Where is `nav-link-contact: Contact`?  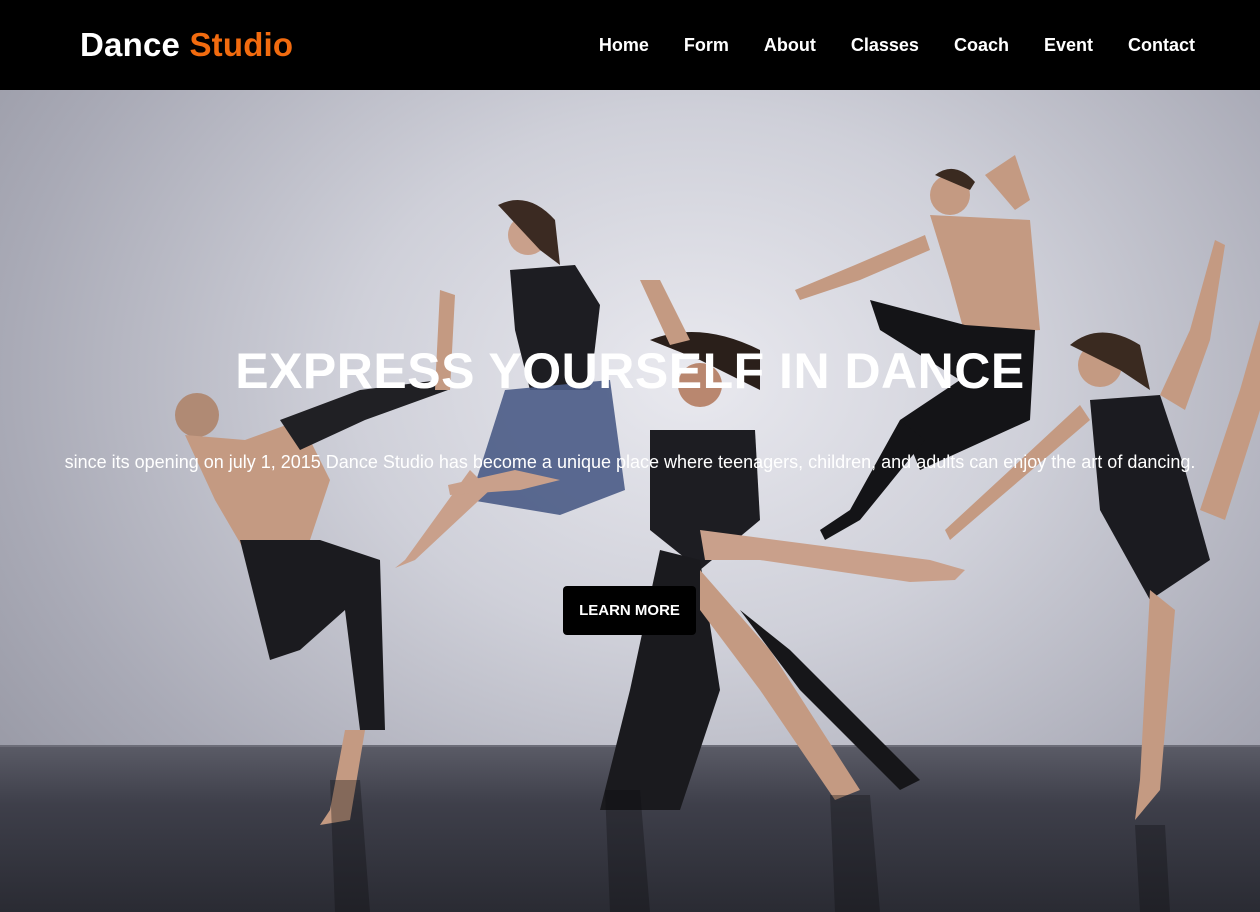 nav-link-contact: Contact is located at coordinates (1161, 45).